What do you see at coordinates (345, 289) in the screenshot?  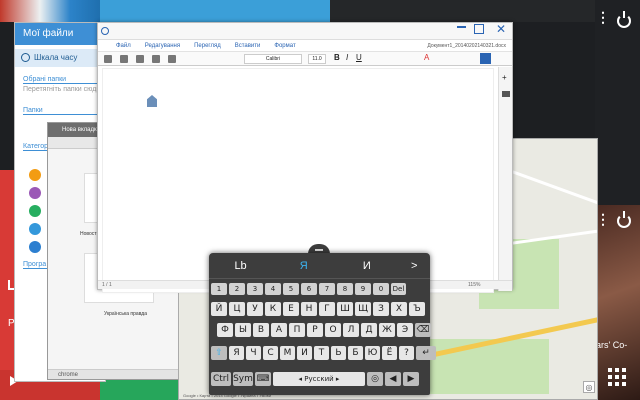 I see `number-key: 8` at bounding box center [345, 289].